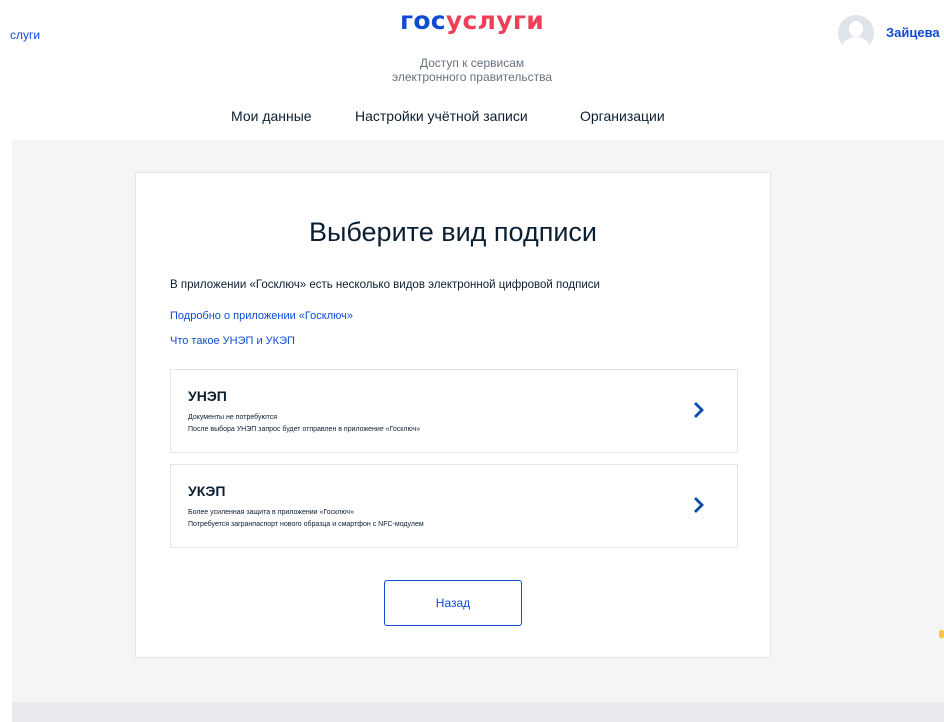 The height and width of the screenshot is (722, 944). I want to click on back-button: Назад, so click(453, 603).